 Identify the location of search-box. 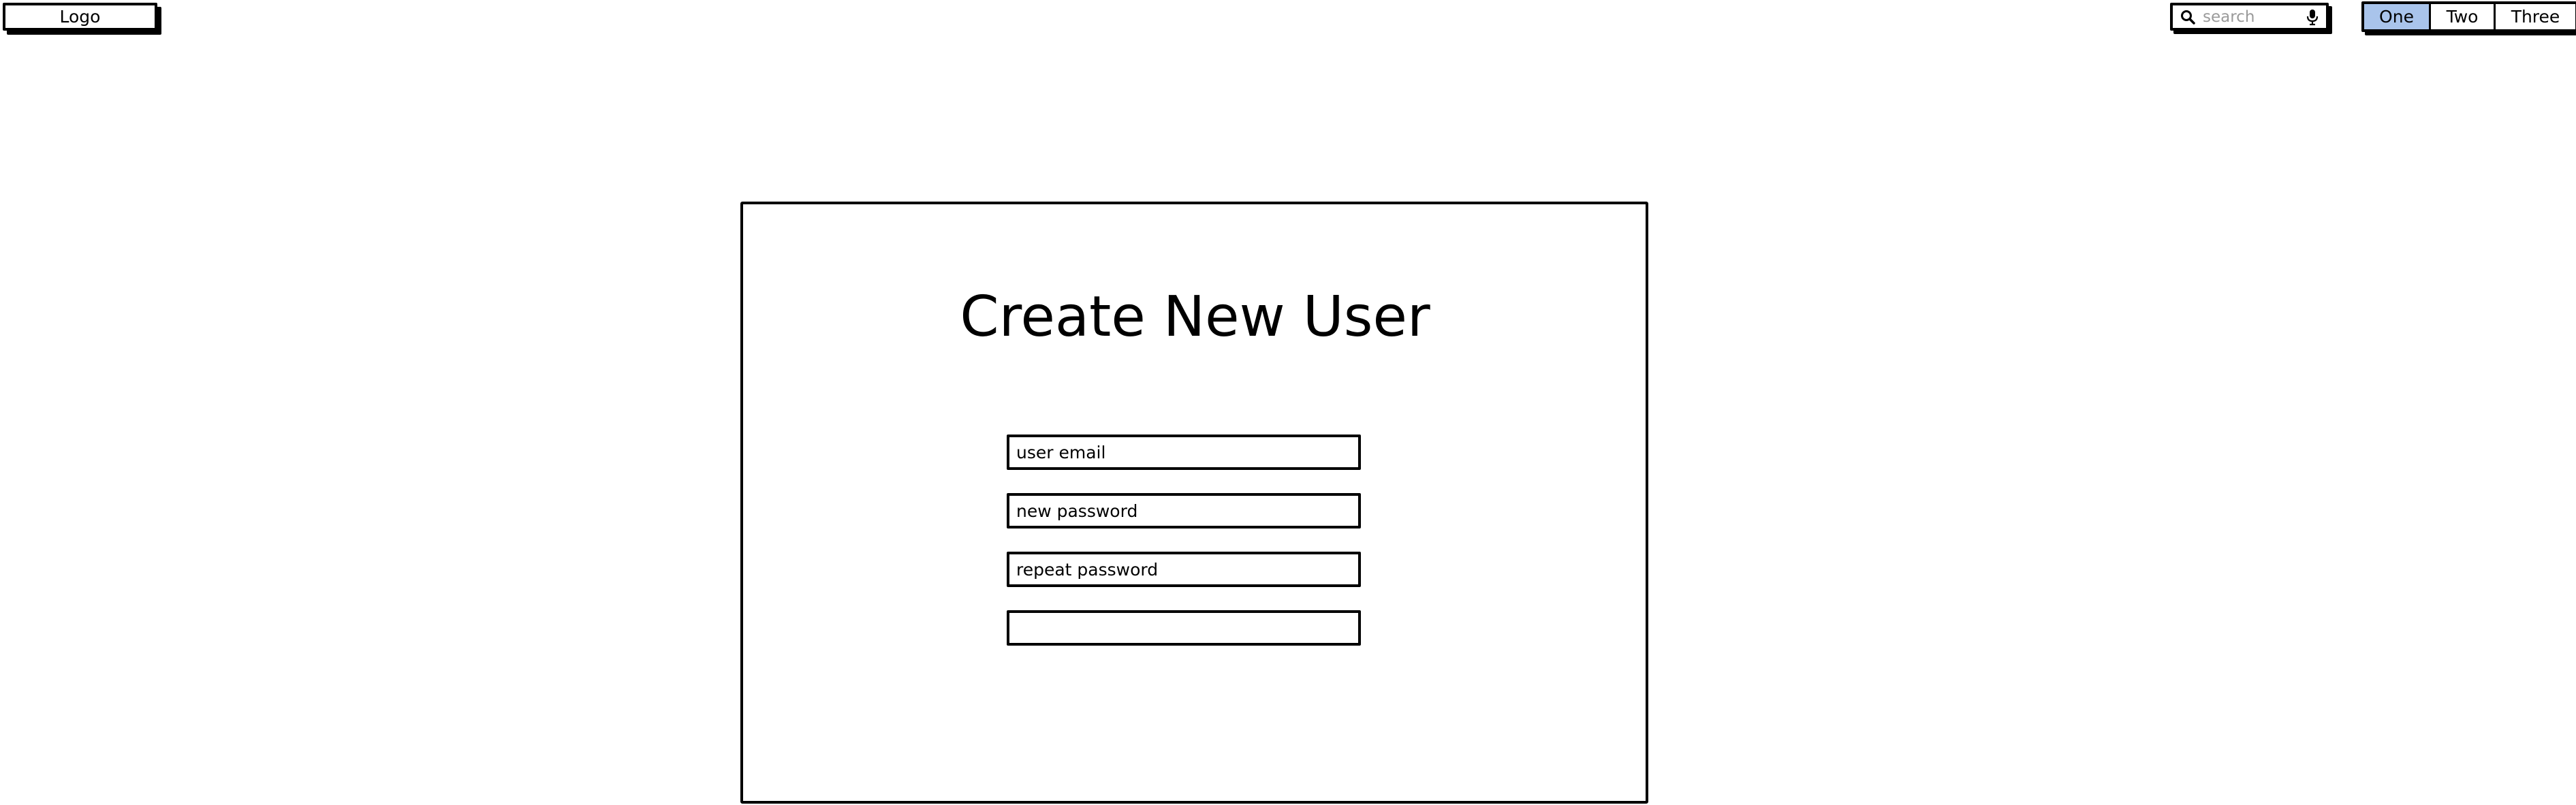
(2249, 17).